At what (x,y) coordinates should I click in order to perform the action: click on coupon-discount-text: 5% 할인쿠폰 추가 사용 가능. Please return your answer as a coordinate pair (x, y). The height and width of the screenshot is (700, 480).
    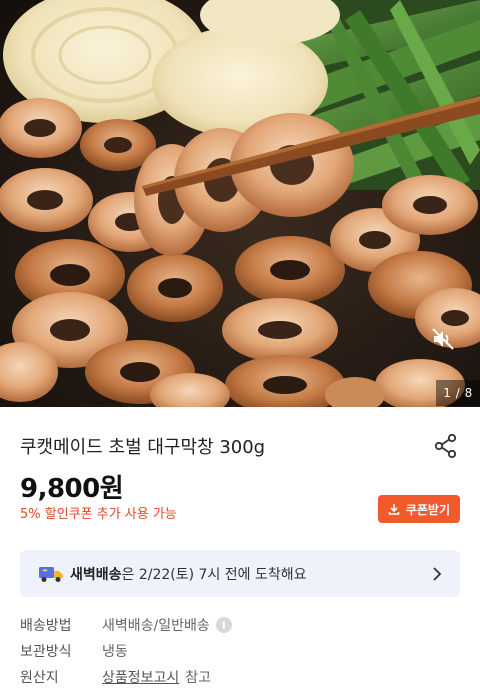
    Looking at the image, I should click on (98, 514).